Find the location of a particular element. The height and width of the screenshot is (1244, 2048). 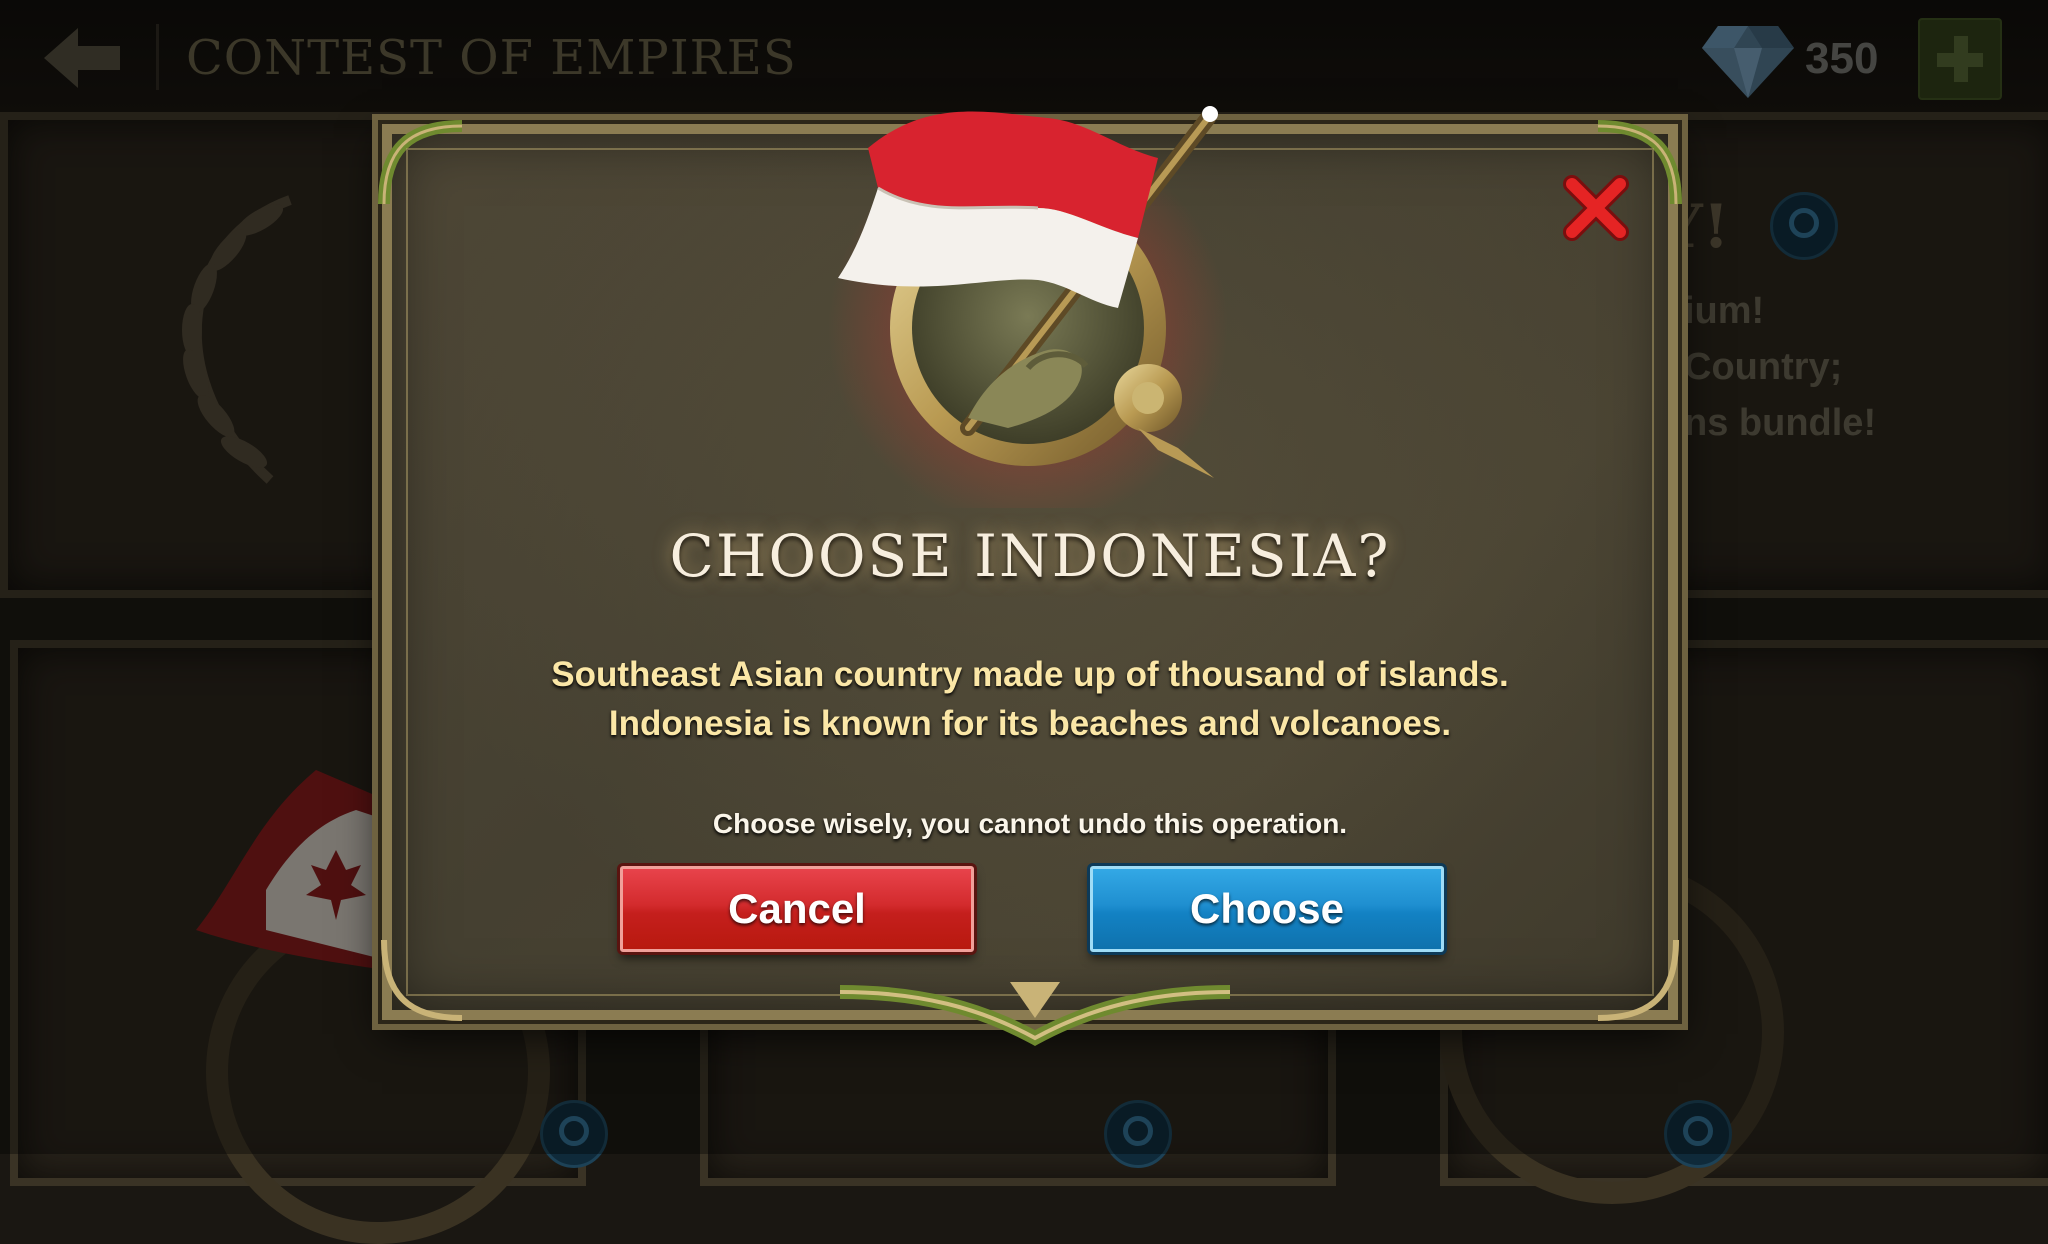

dialog-title: CHOOSE INDONESIA? is located at coordinates (1030, 556).